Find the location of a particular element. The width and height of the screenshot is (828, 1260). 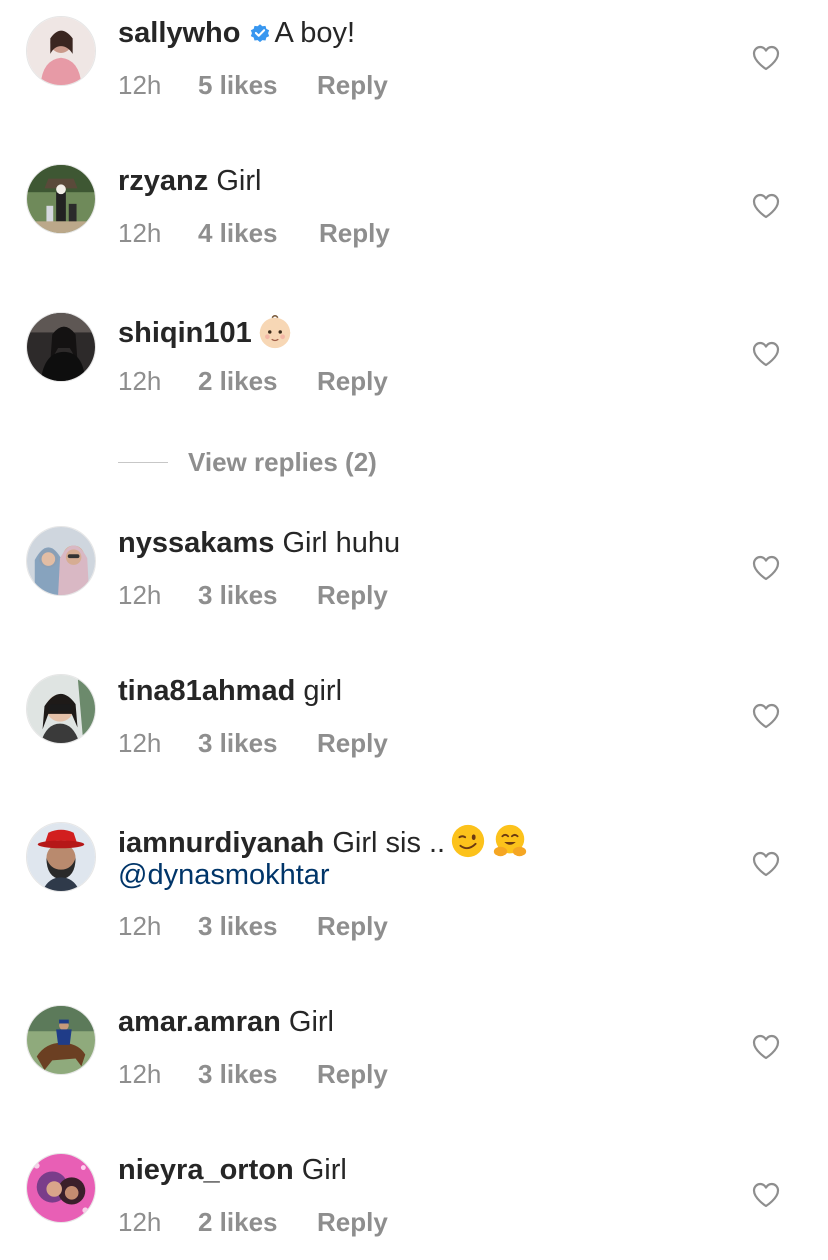

comment-text: sallywho A boy! is located at coordinates (418, 33).